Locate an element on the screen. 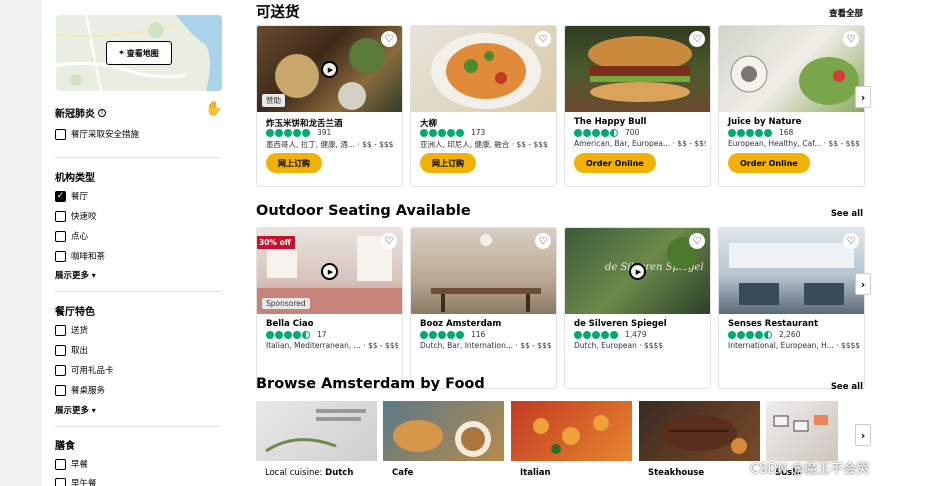 This screenshot has width=938, height=486. map-pin-icon: ⌖ is located at coordinates (121, 52).